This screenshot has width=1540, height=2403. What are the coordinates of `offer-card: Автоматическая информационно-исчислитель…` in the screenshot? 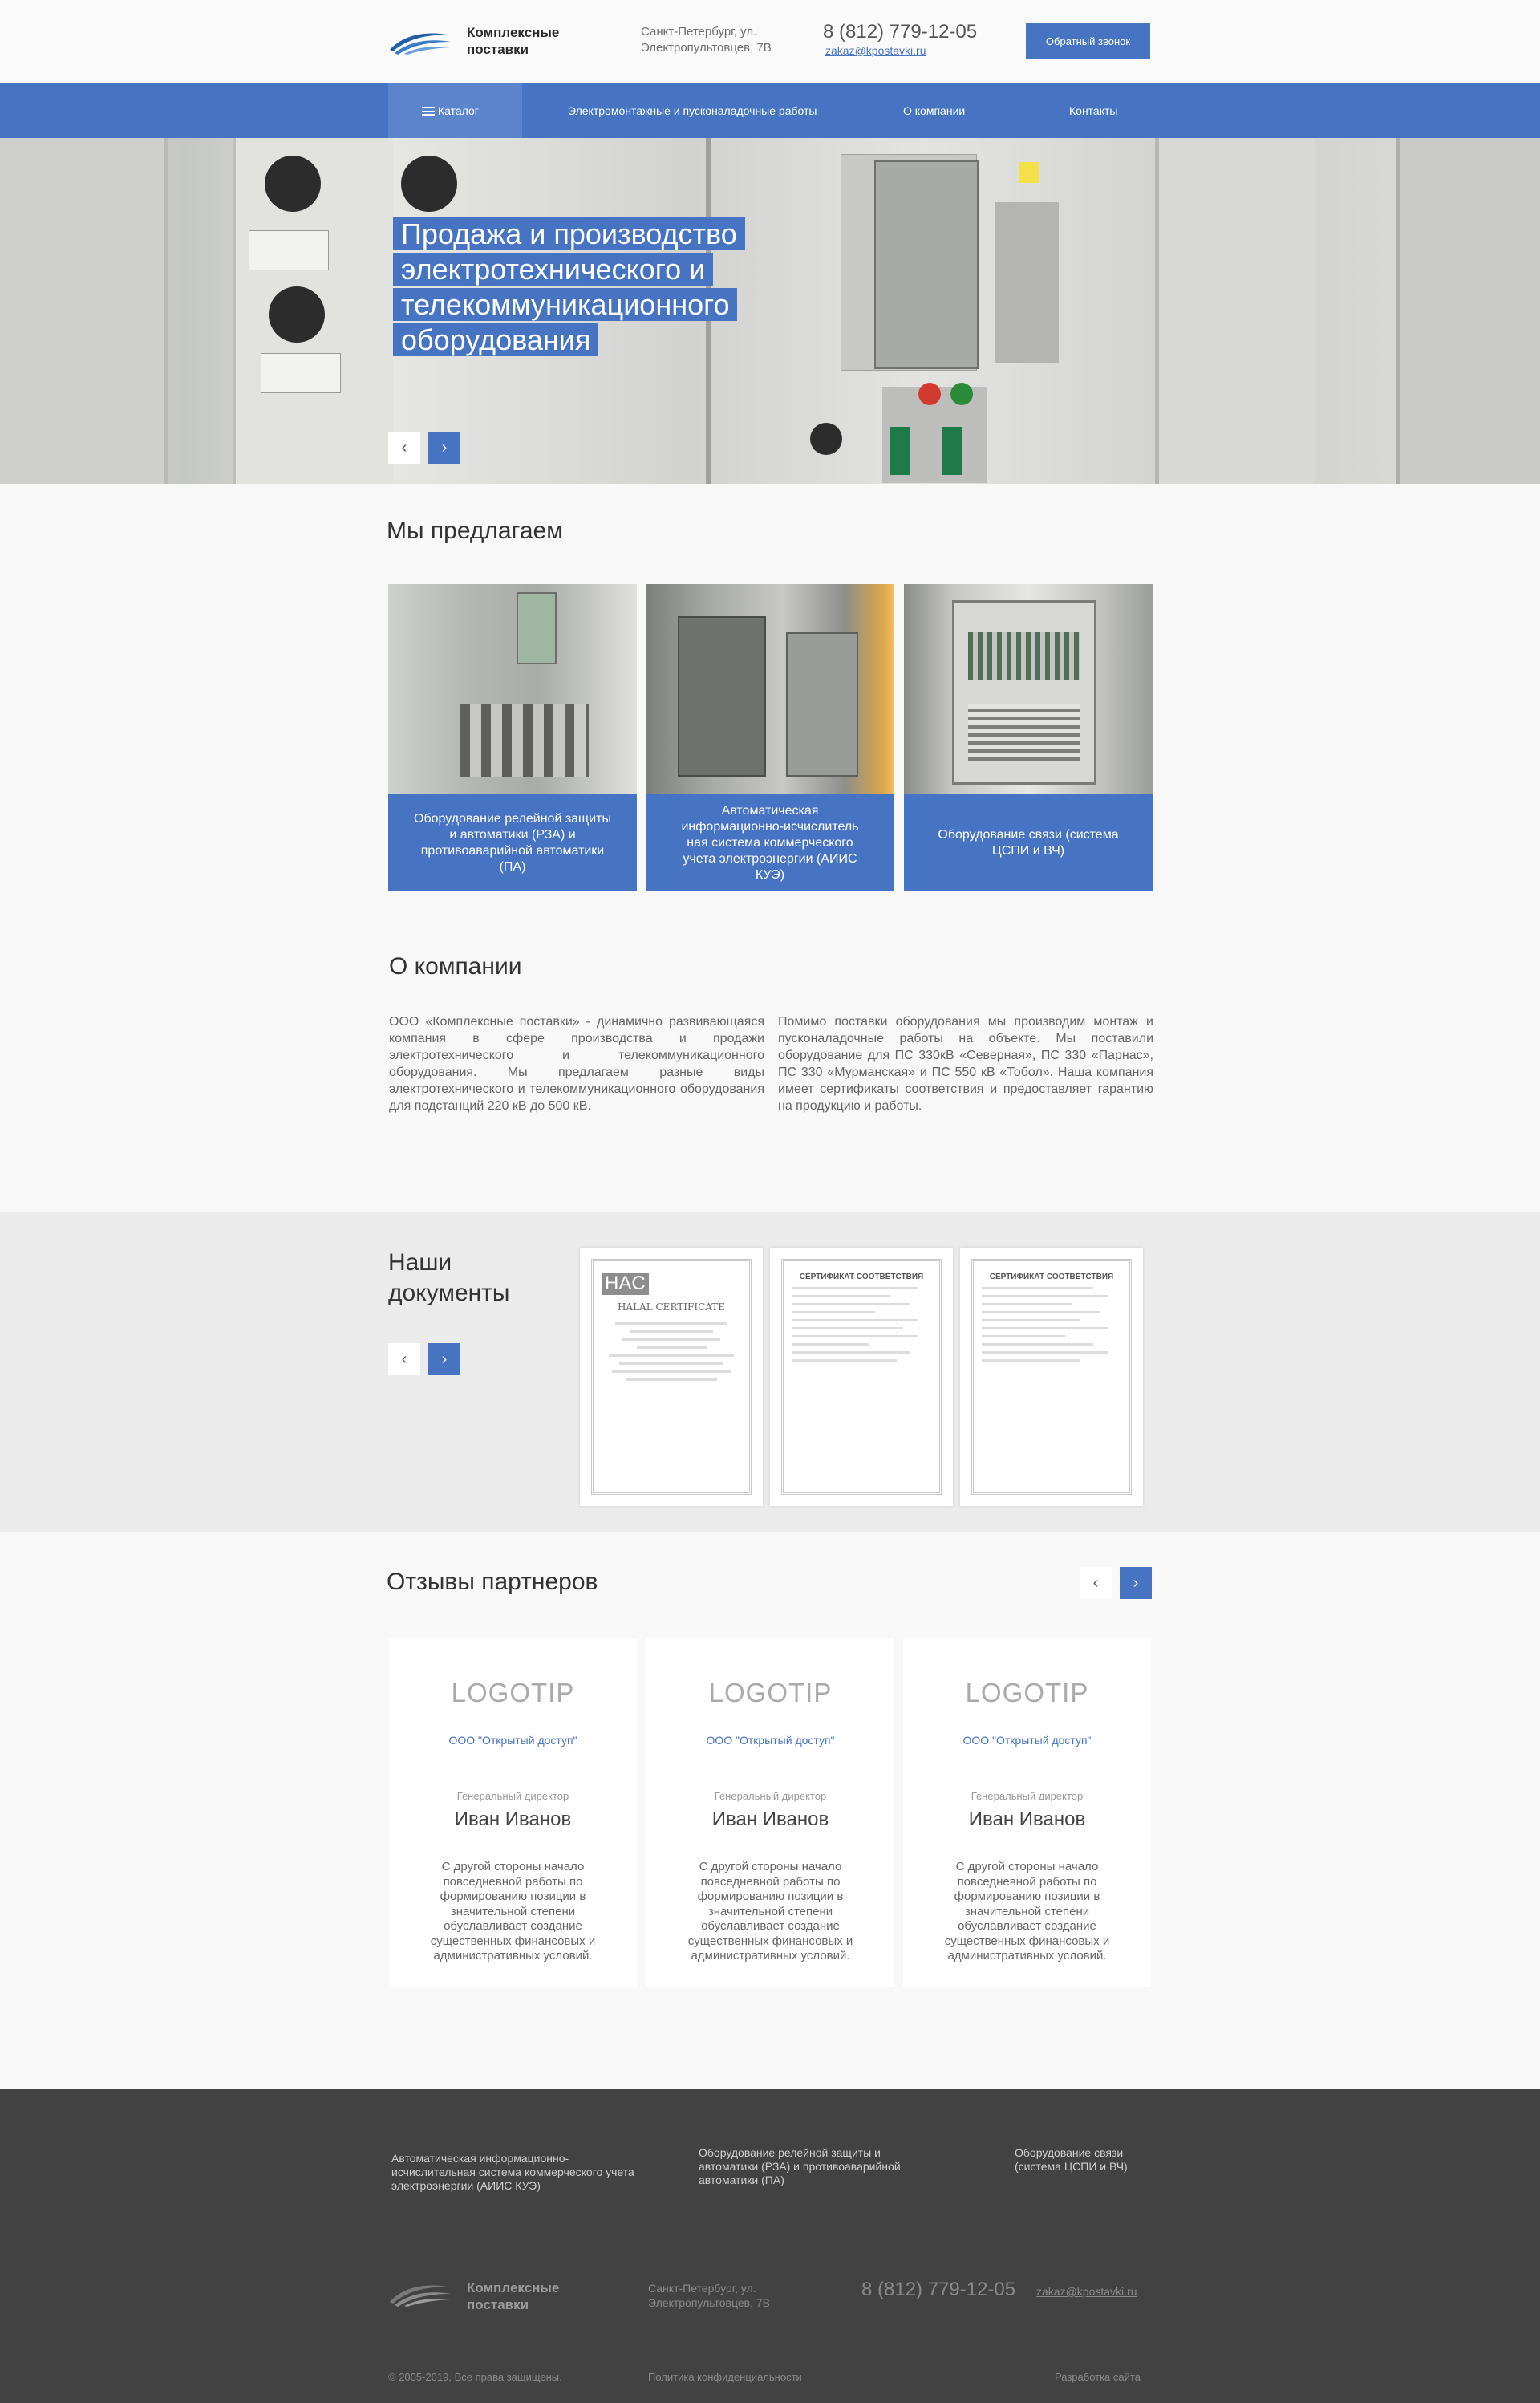 It's located at (770, 737).